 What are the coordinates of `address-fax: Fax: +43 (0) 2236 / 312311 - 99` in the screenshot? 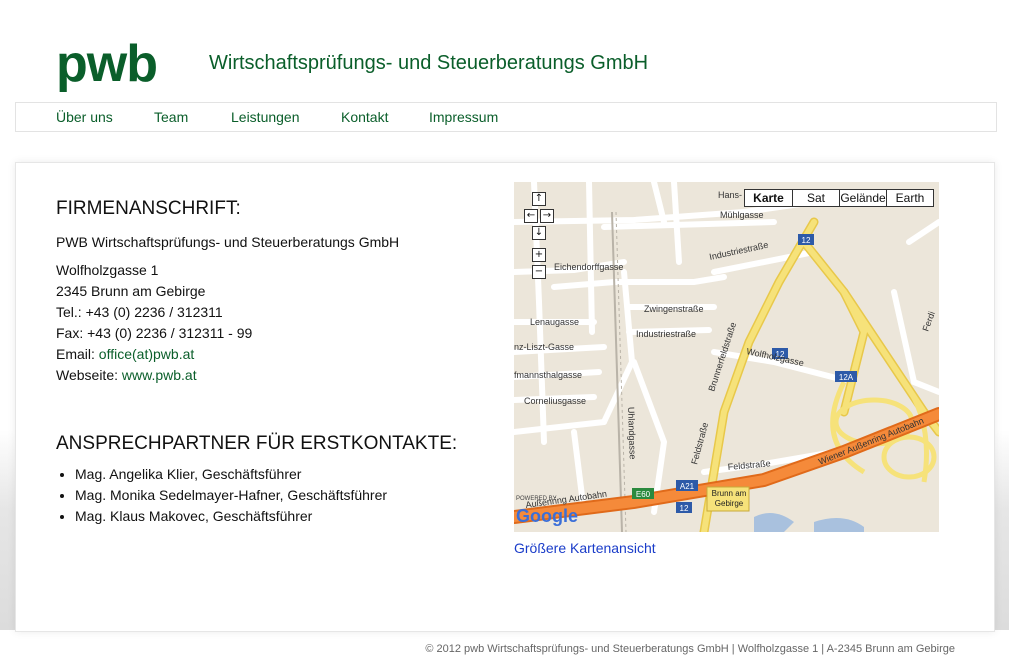 It's located at (154, 333).